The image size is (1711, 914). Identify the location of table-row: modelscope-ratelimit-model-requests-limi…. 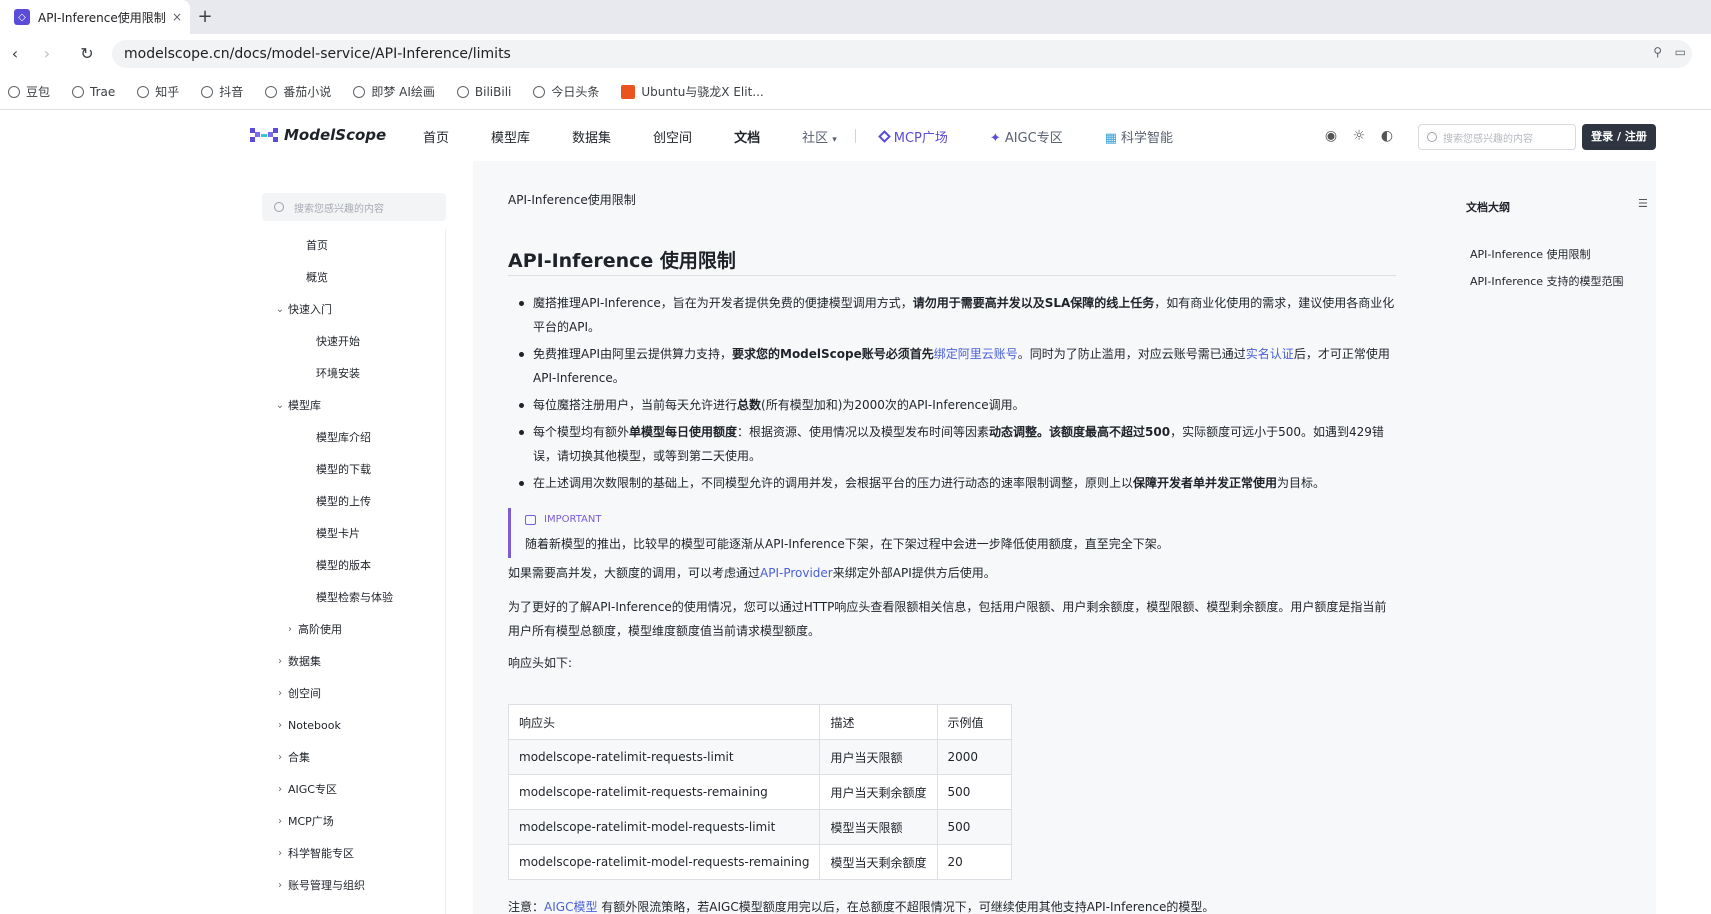
(759, 827).